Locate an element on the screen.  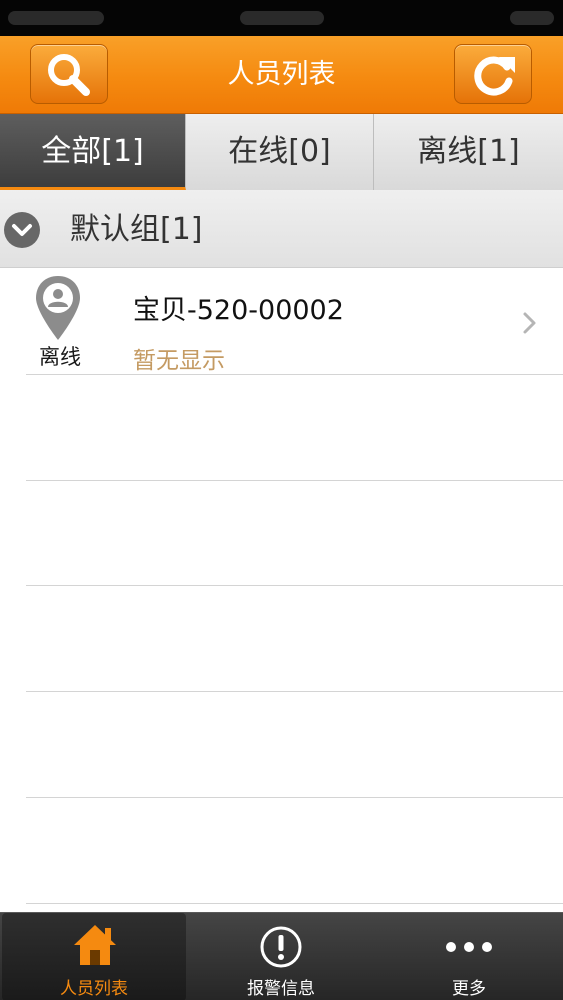
nav-label-alarm-info: 报警信息 is located at coordinates (281, 989).